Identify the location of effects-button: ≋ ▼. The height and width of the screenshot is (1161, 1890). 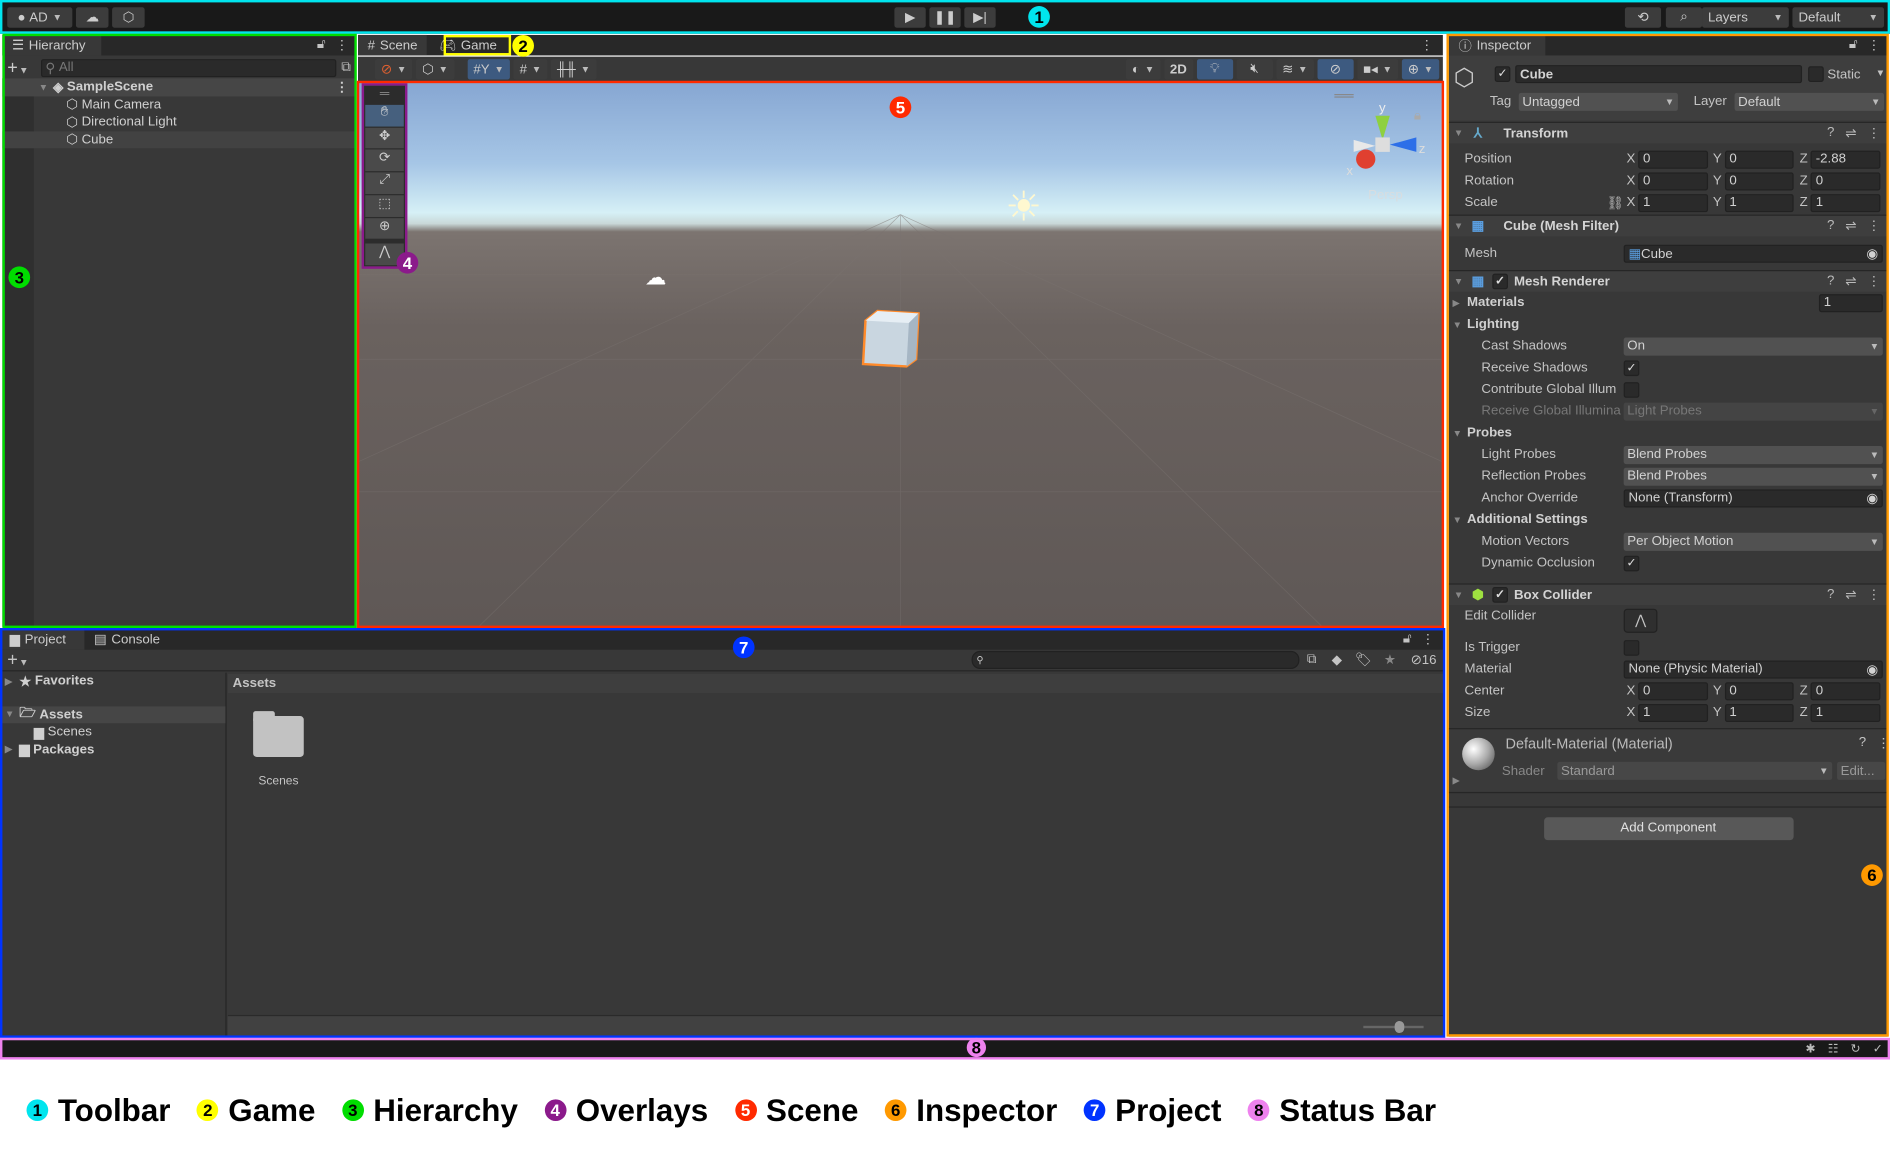
(1295, 69).